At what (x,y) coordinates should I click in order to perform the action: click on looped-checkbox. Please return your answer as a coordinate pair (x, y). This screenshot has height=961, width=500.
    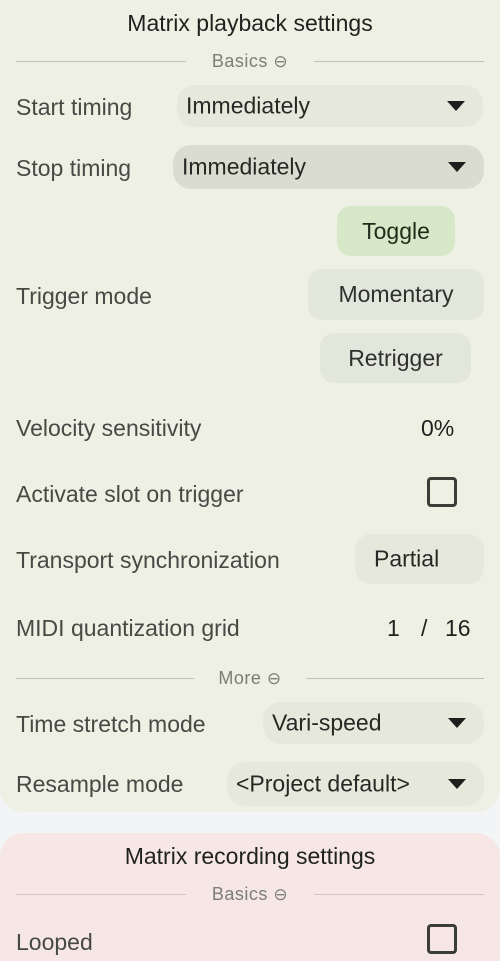
    Looking at the image, I should click on (442, 939).